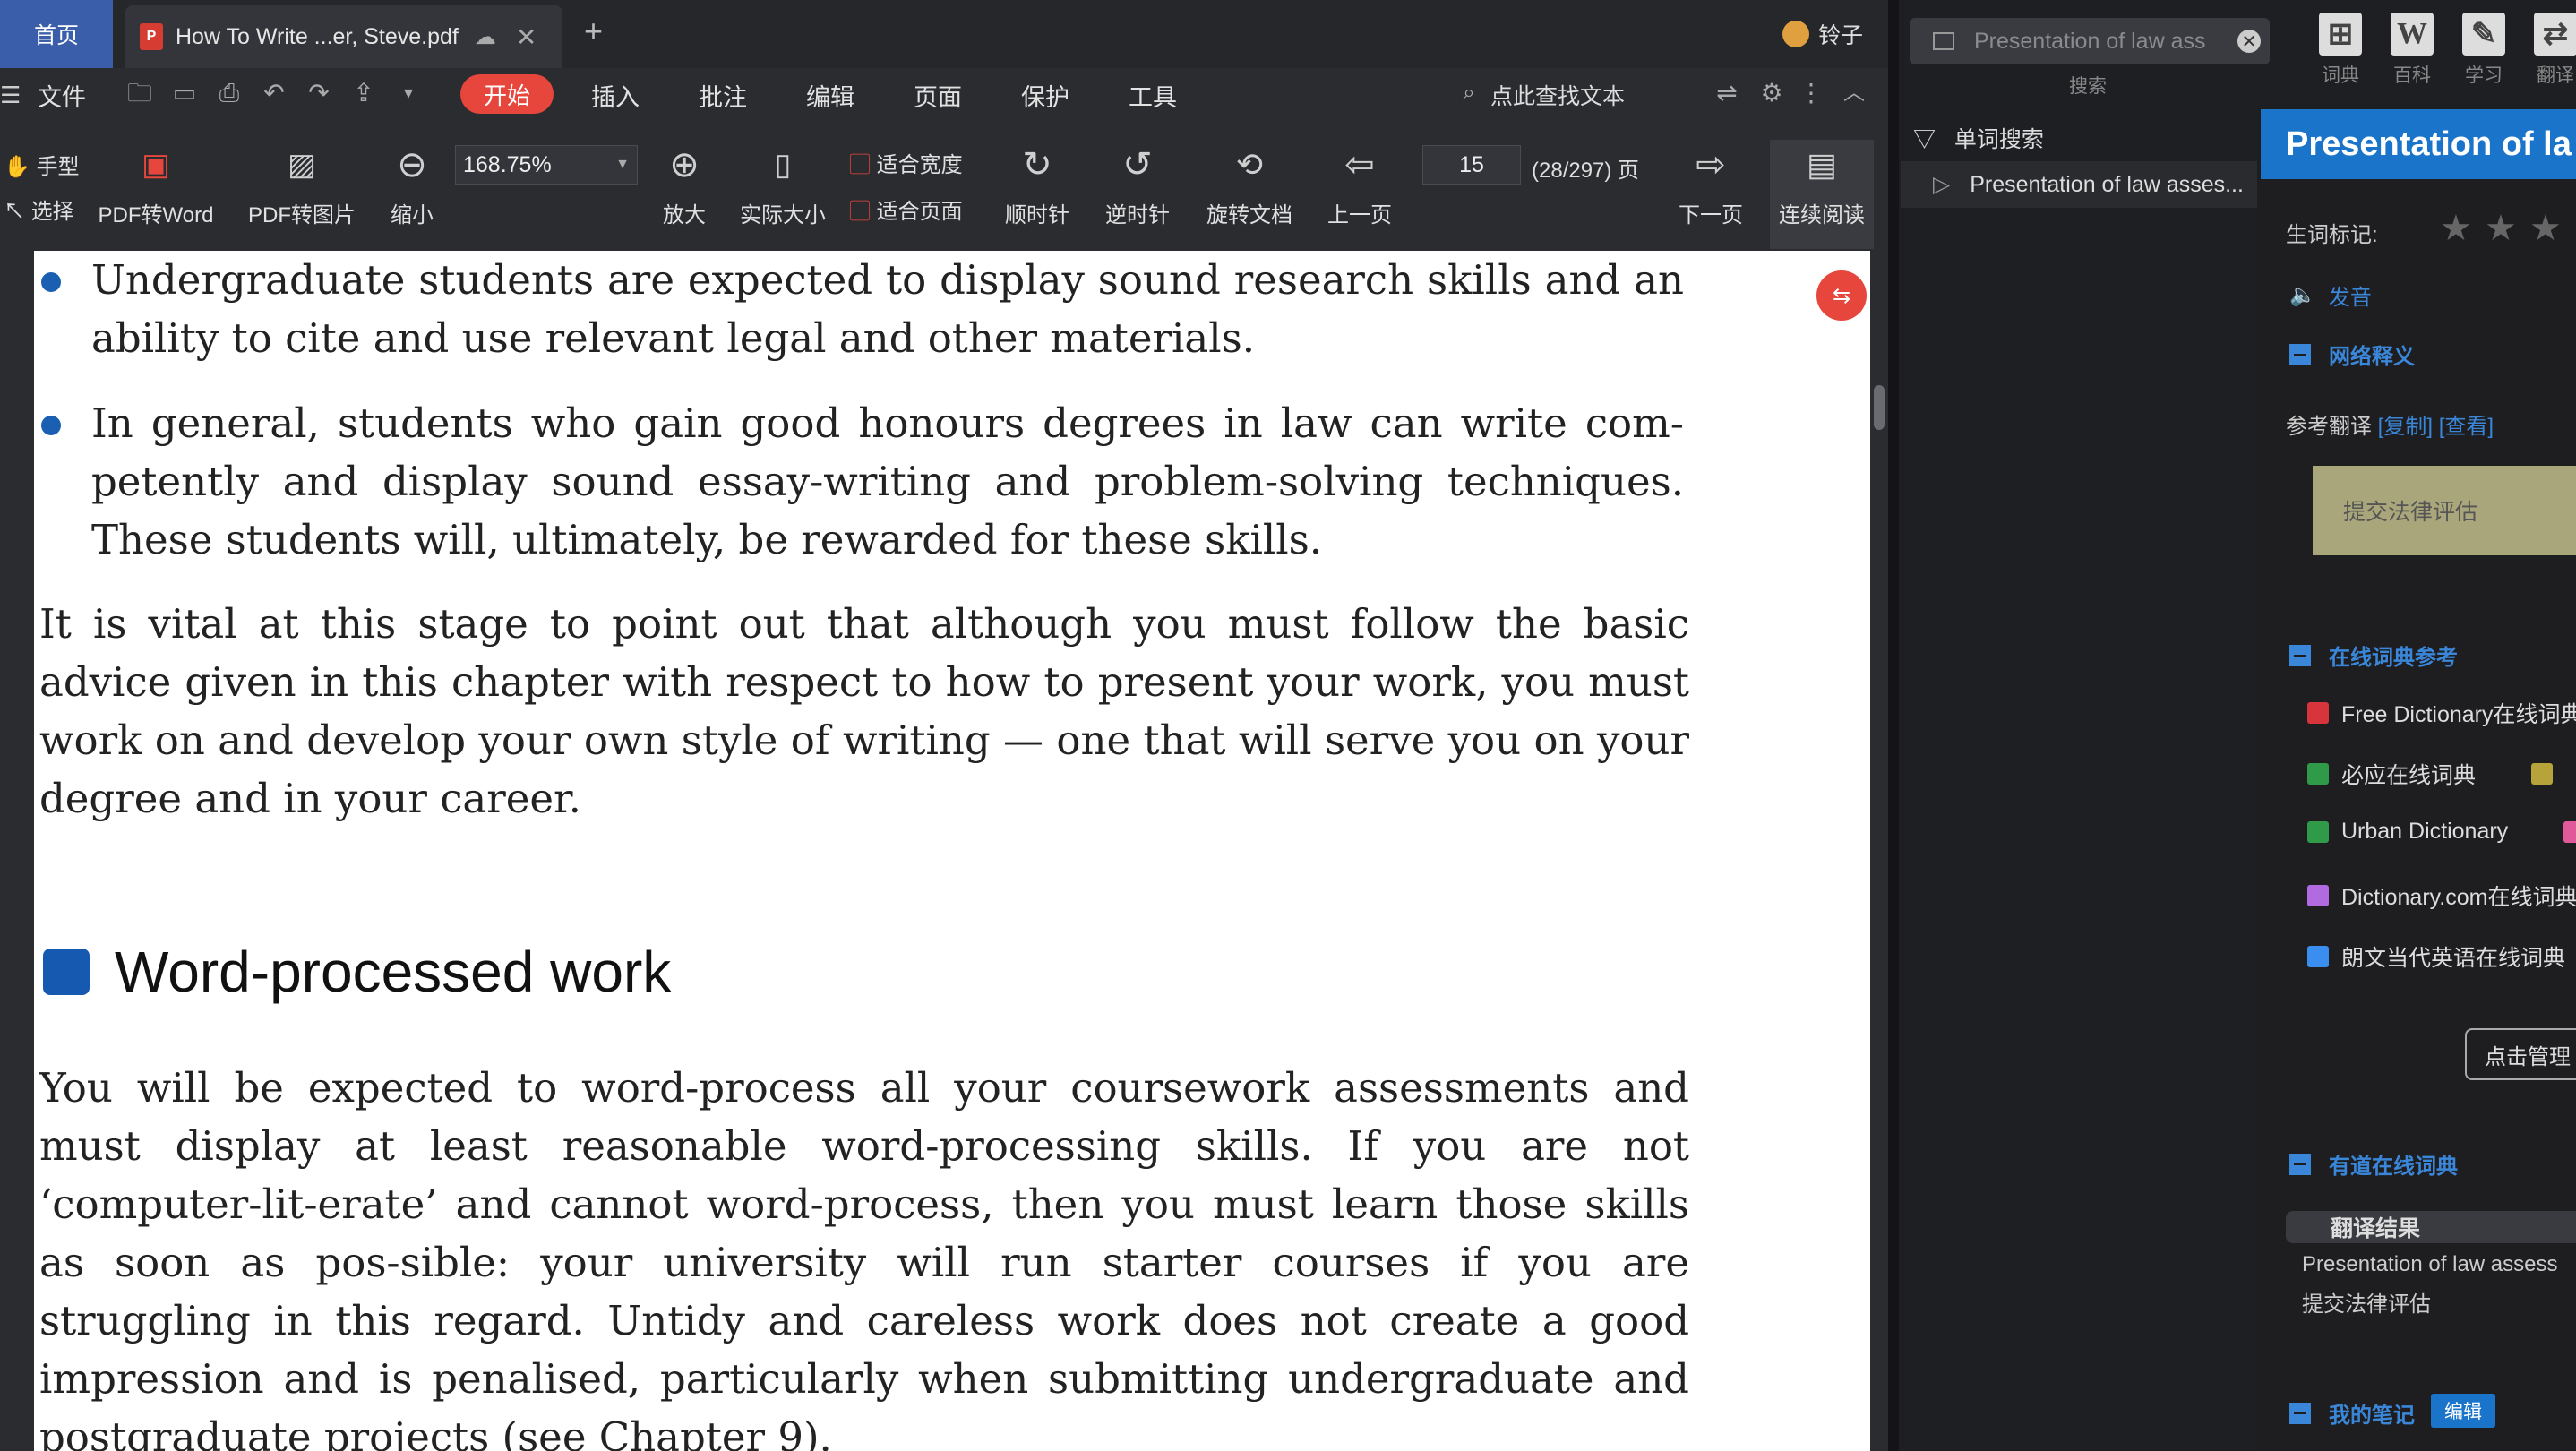 The height and width of the screenshot is (1451, 2576). Describe the element at coordinates (156, 165) in the screenshot. I see `pdf-to-word-icon: ▣` at that location.